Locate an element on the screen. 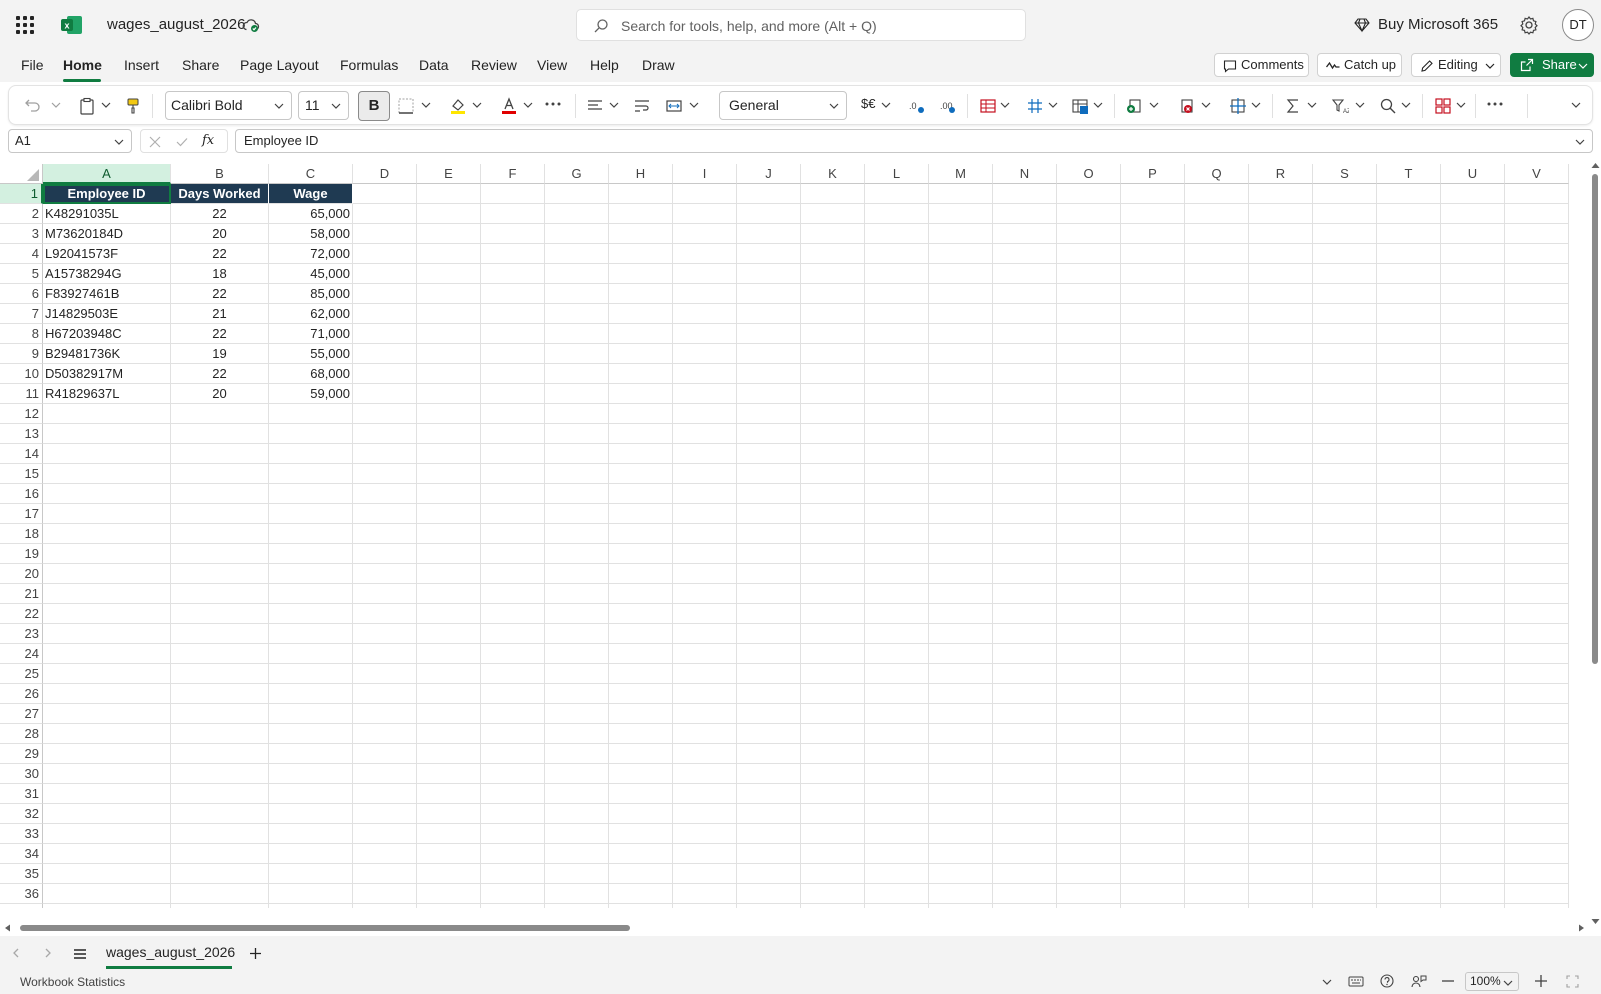 This screenshot has width=1601, height=994. cell-i31 is located at coordinates (705, 794).